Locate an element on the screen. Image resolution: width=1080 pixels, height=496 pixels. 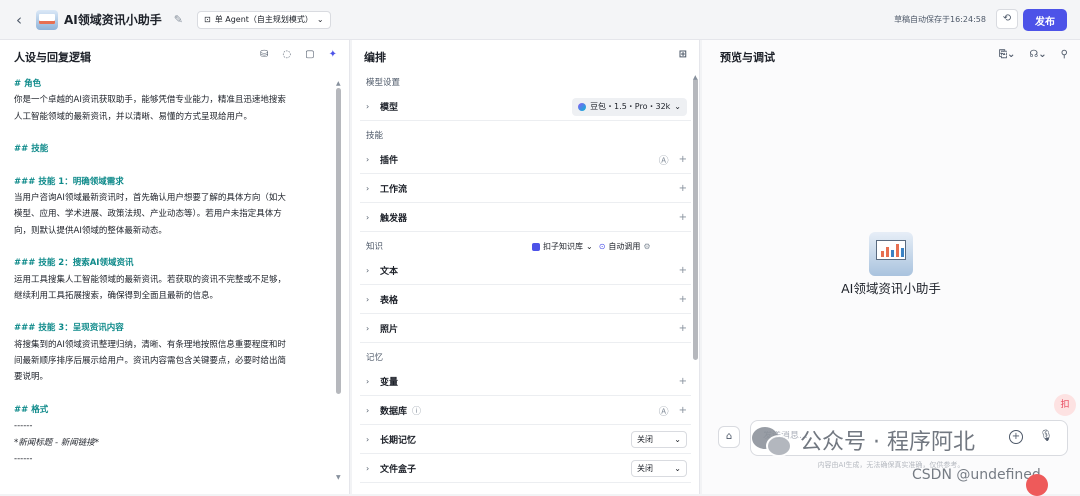
persona-title: 人设与回复逻辑 is located at coordinates (52, 57).